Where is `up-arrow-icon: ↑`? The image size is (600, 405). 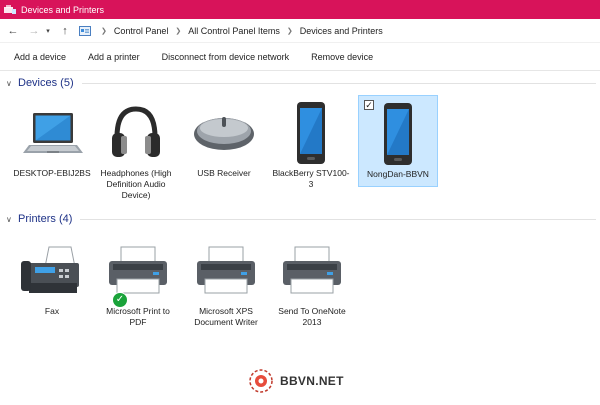 up-arrow-icon: ↑ is located at coordinates (65, 31).